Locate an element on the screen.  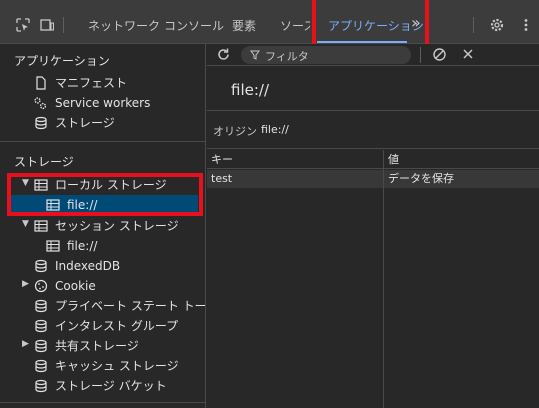
cookie-icon is located at coordinates (41, 286).